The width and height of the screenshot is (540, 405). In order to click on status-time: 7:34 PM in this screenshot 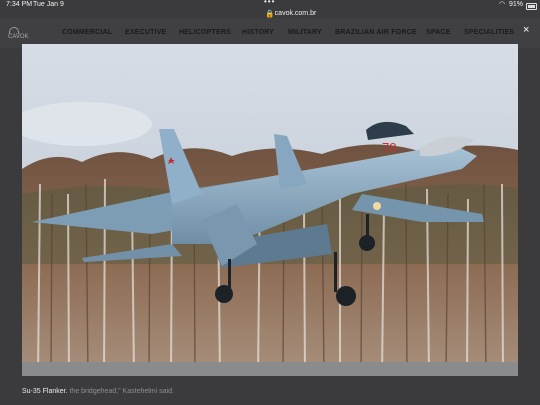, I will do `click(19, 4)`.